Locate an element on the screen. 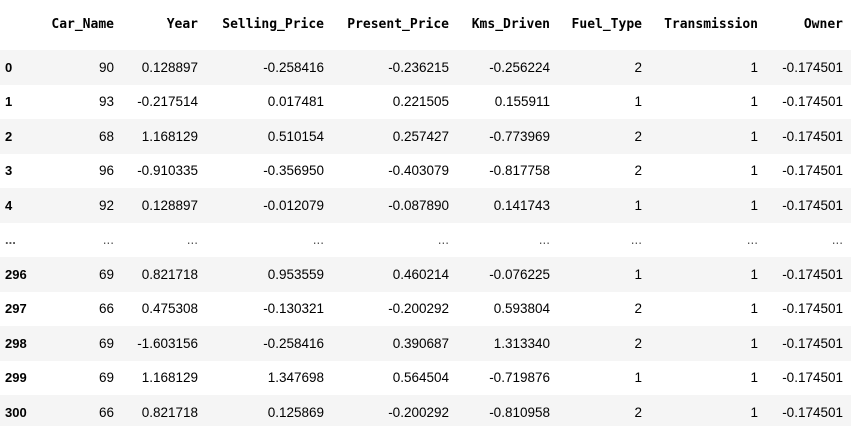 Image resolution: width=851 pixels, height=426 pixels. cell-selling-price: 0.017481 is located at coordinates (295, 102).